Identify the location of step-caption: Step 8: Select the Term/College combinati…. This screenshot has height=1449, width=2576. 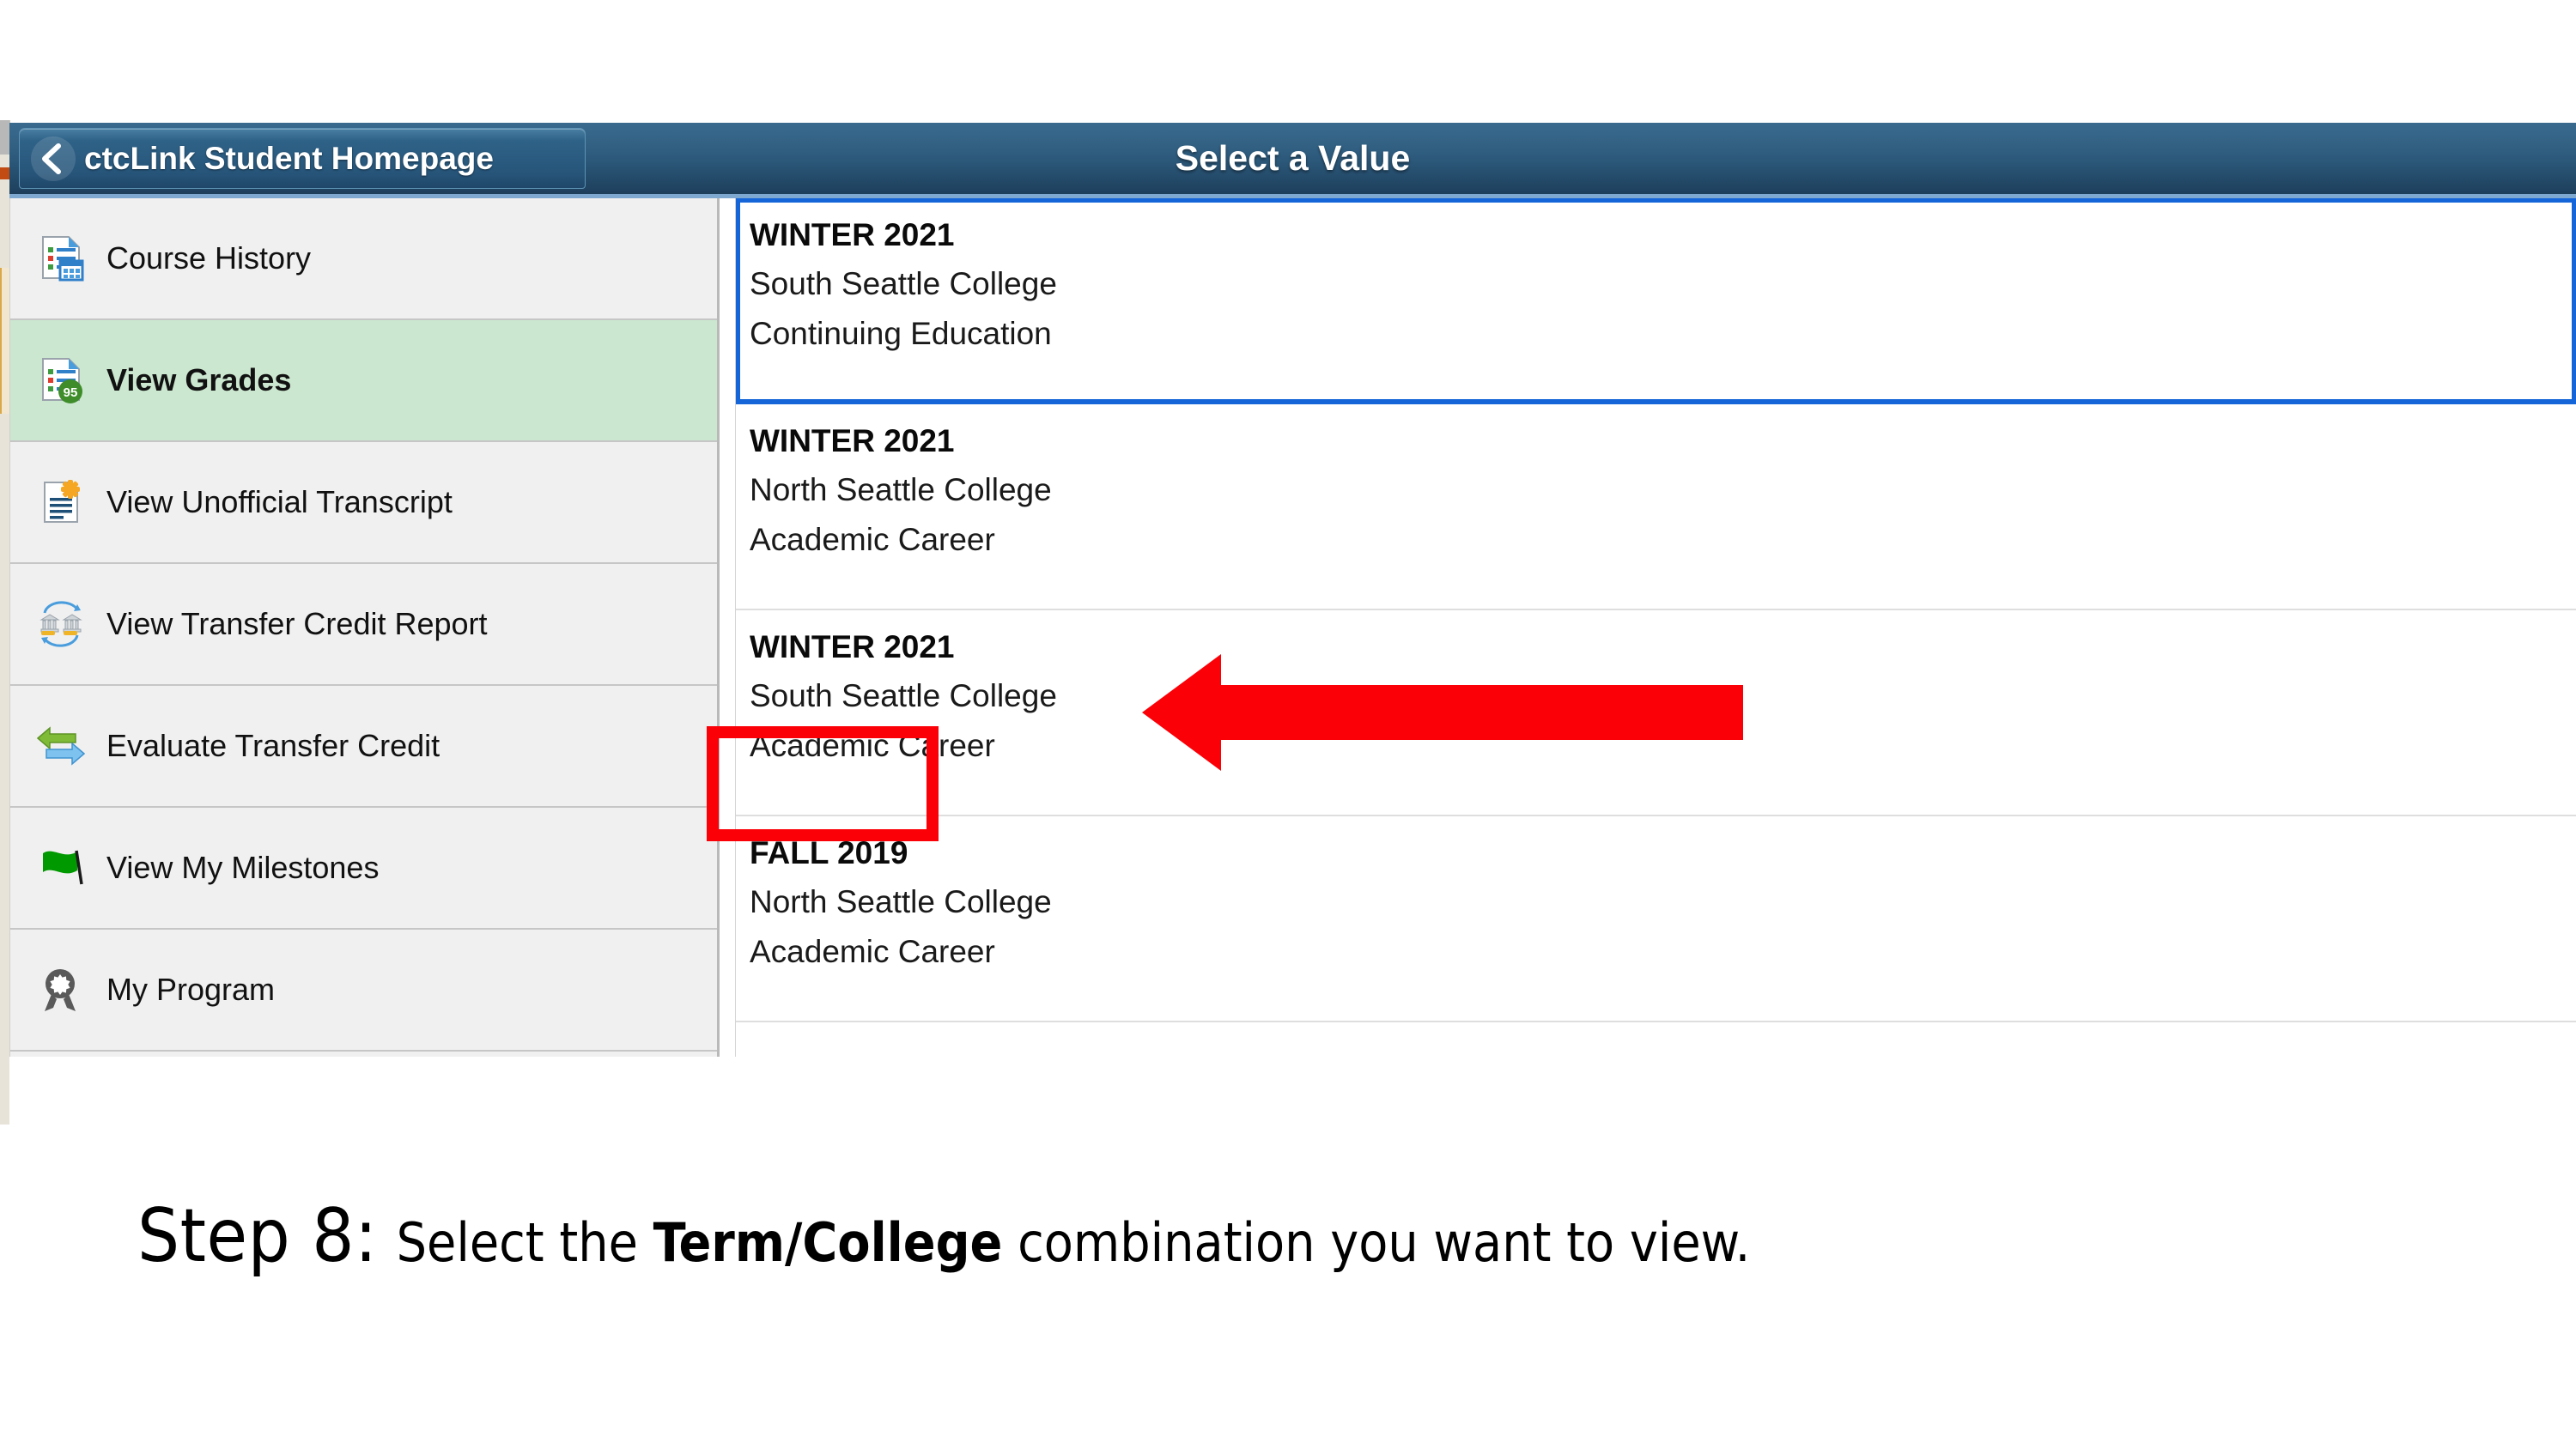
(1288, 1236).